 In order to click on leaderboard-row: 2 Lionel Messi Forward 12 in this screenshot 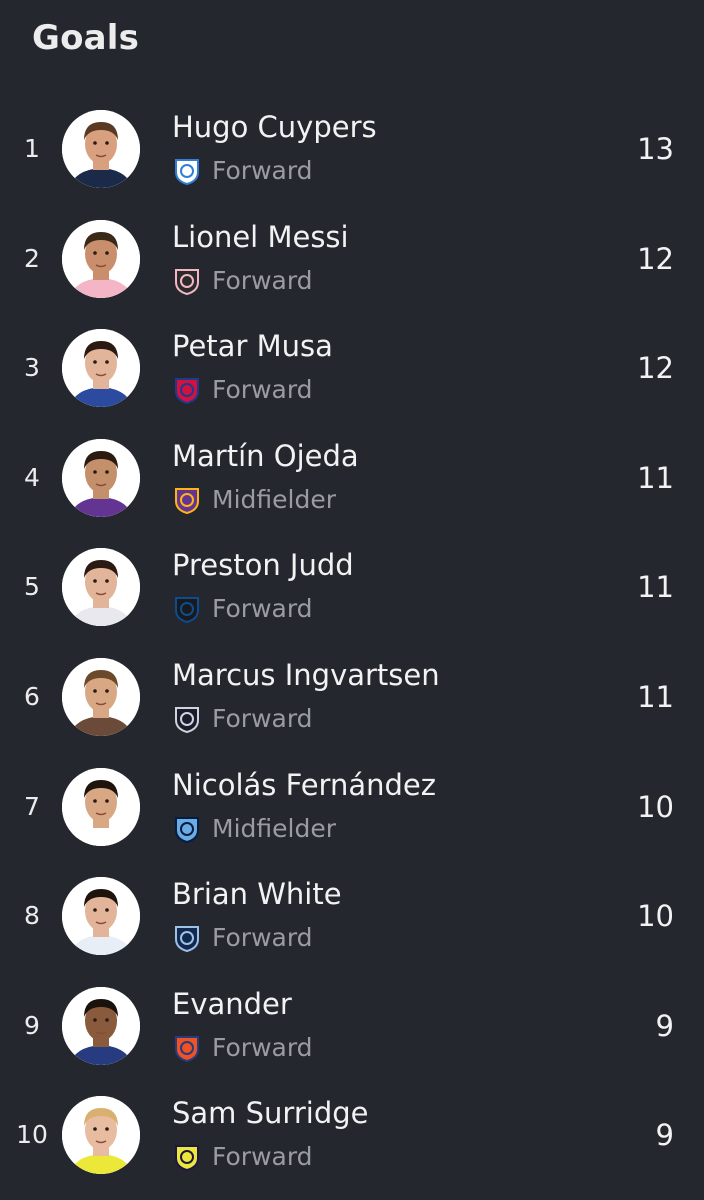, I will do `click(352, 261)`.